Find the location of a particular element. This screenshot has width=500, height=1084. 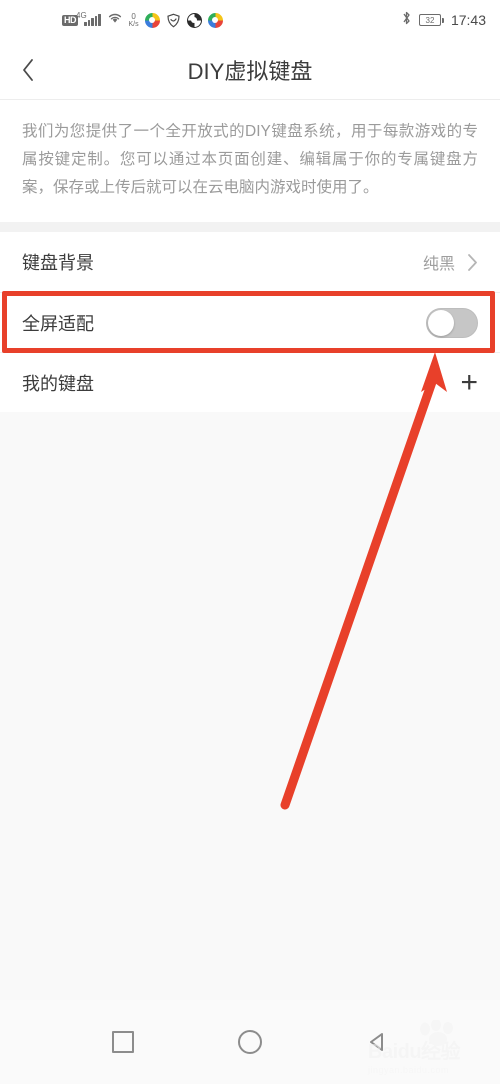

fullscreen-fit-toggle is located at coordinates (452, 322).